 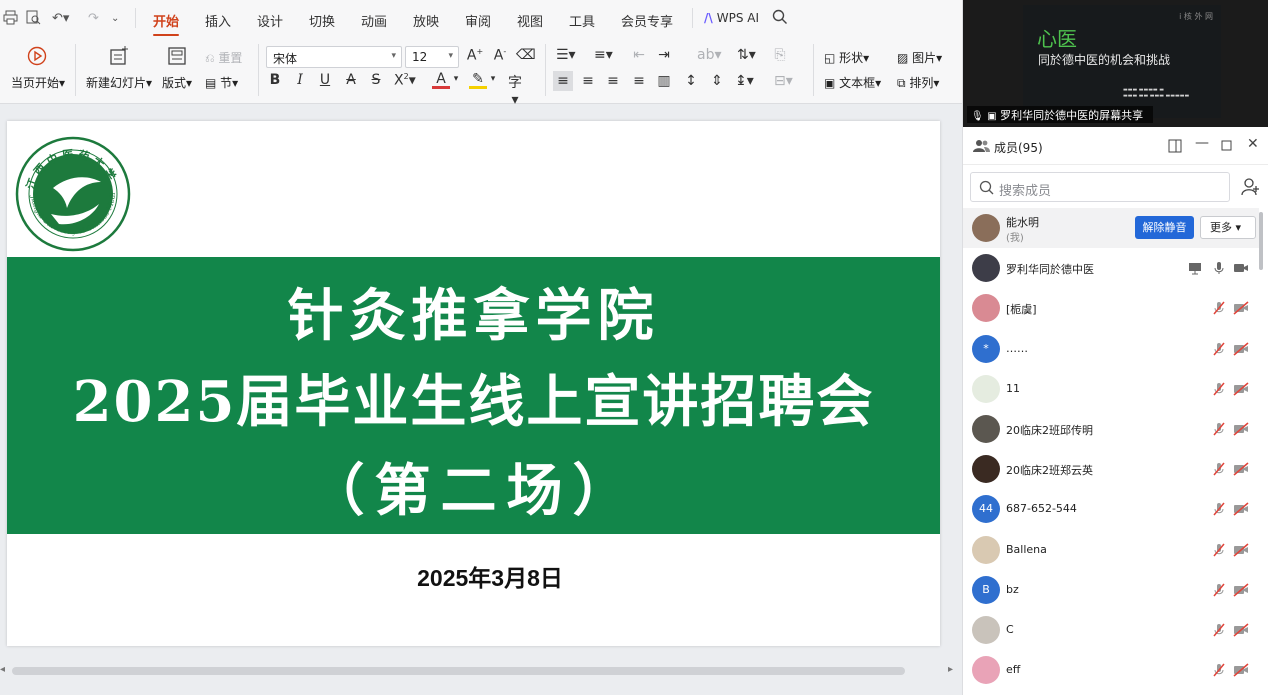 What do you see at coordinates (639, 81) in the screenshot?
I see `justify-icon: ≡` at bounding box center [639, 81].